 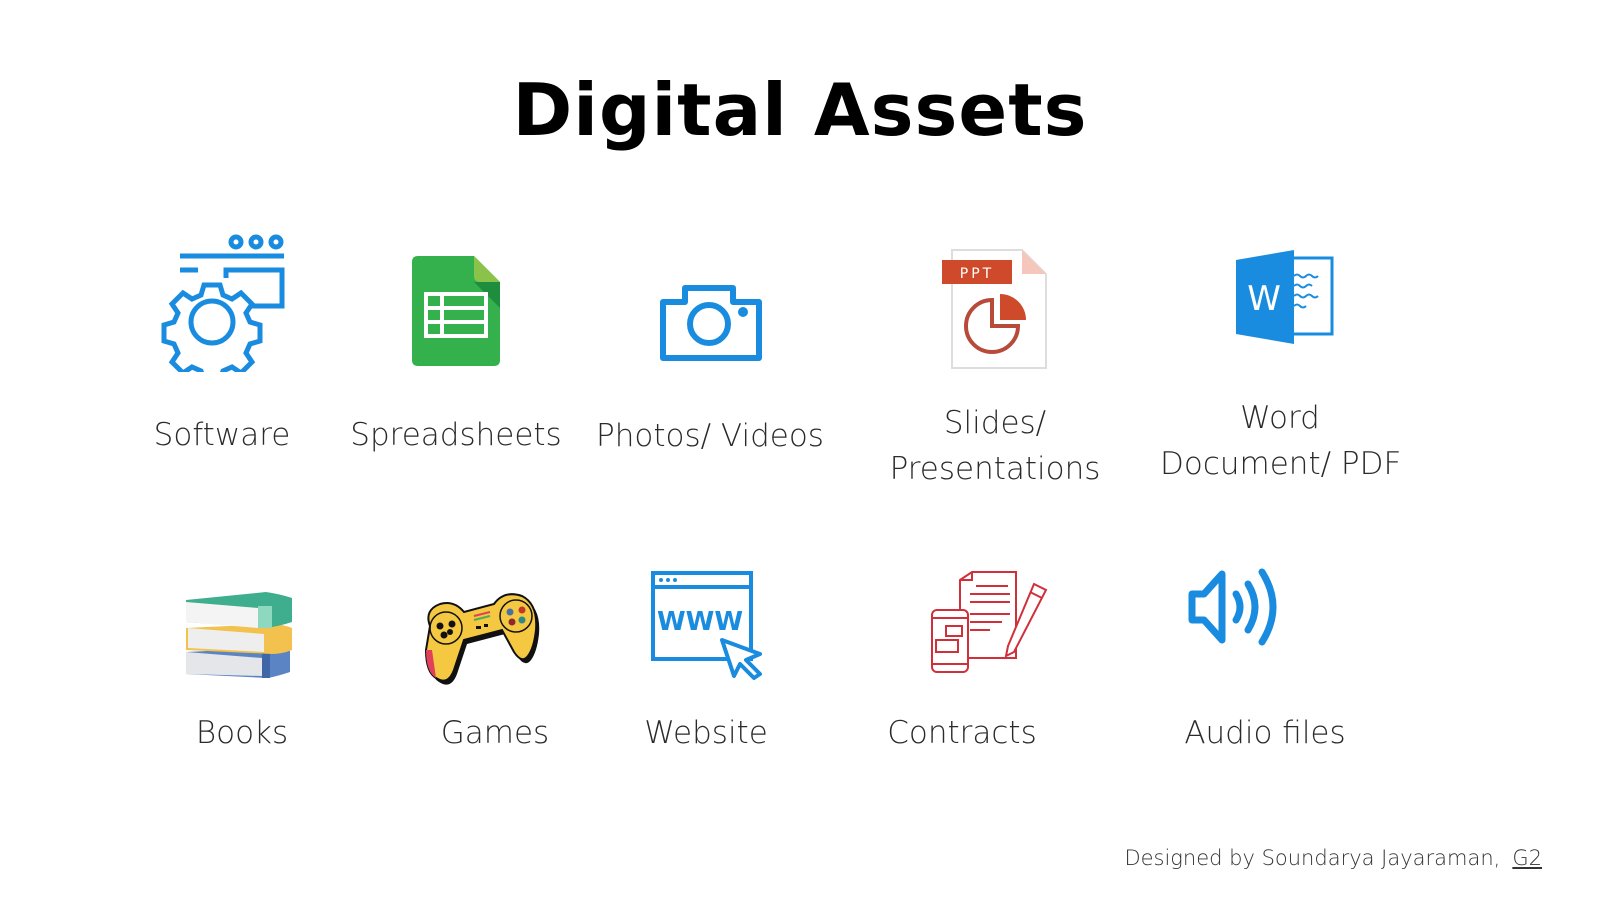 What do you see at coordinates (1527, 858) in the screenshot?
I see `g2-link: G2` at bounding box center [1527, 858].